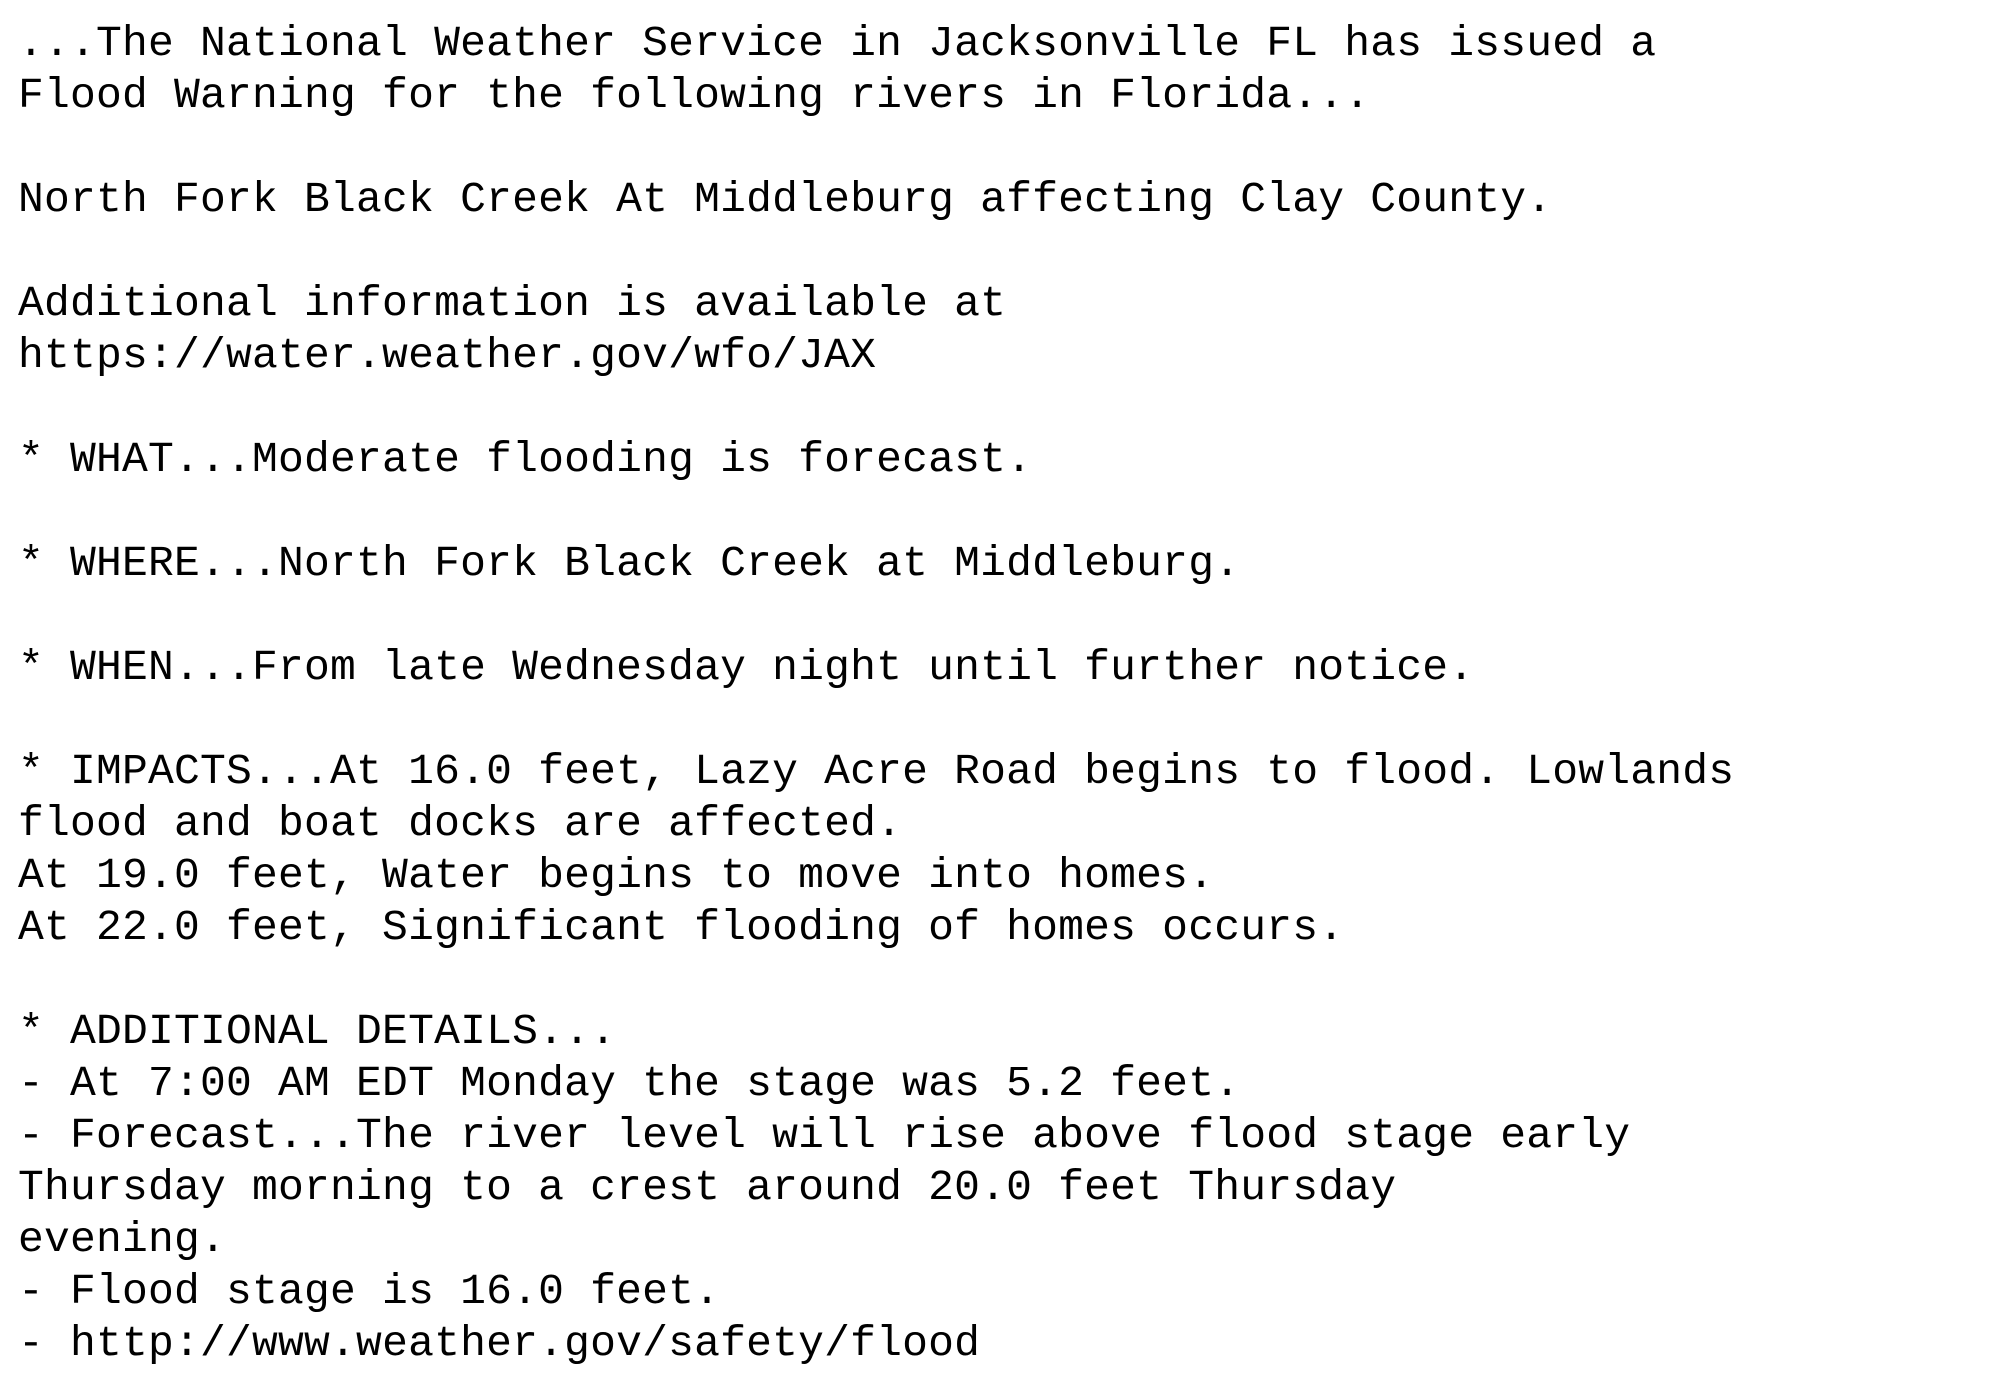 The height and width of the screenshot is (1377, 2000). Describe the element at coordinates (44, 1343) in the screenshot. I see `safety-prefix: -` at that location.